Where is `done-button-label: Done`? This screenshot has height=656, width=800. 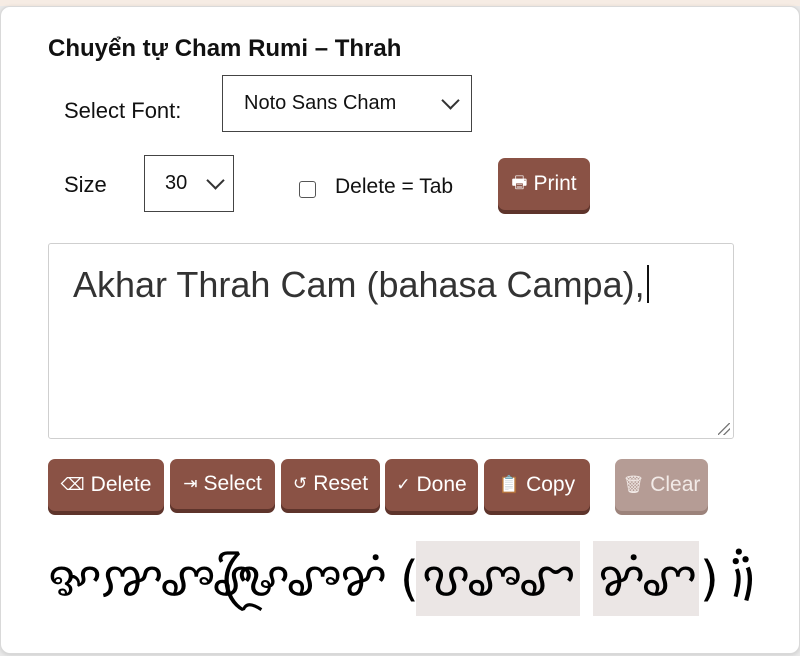 done-button-label: Done is located at coordinates (441, 484).